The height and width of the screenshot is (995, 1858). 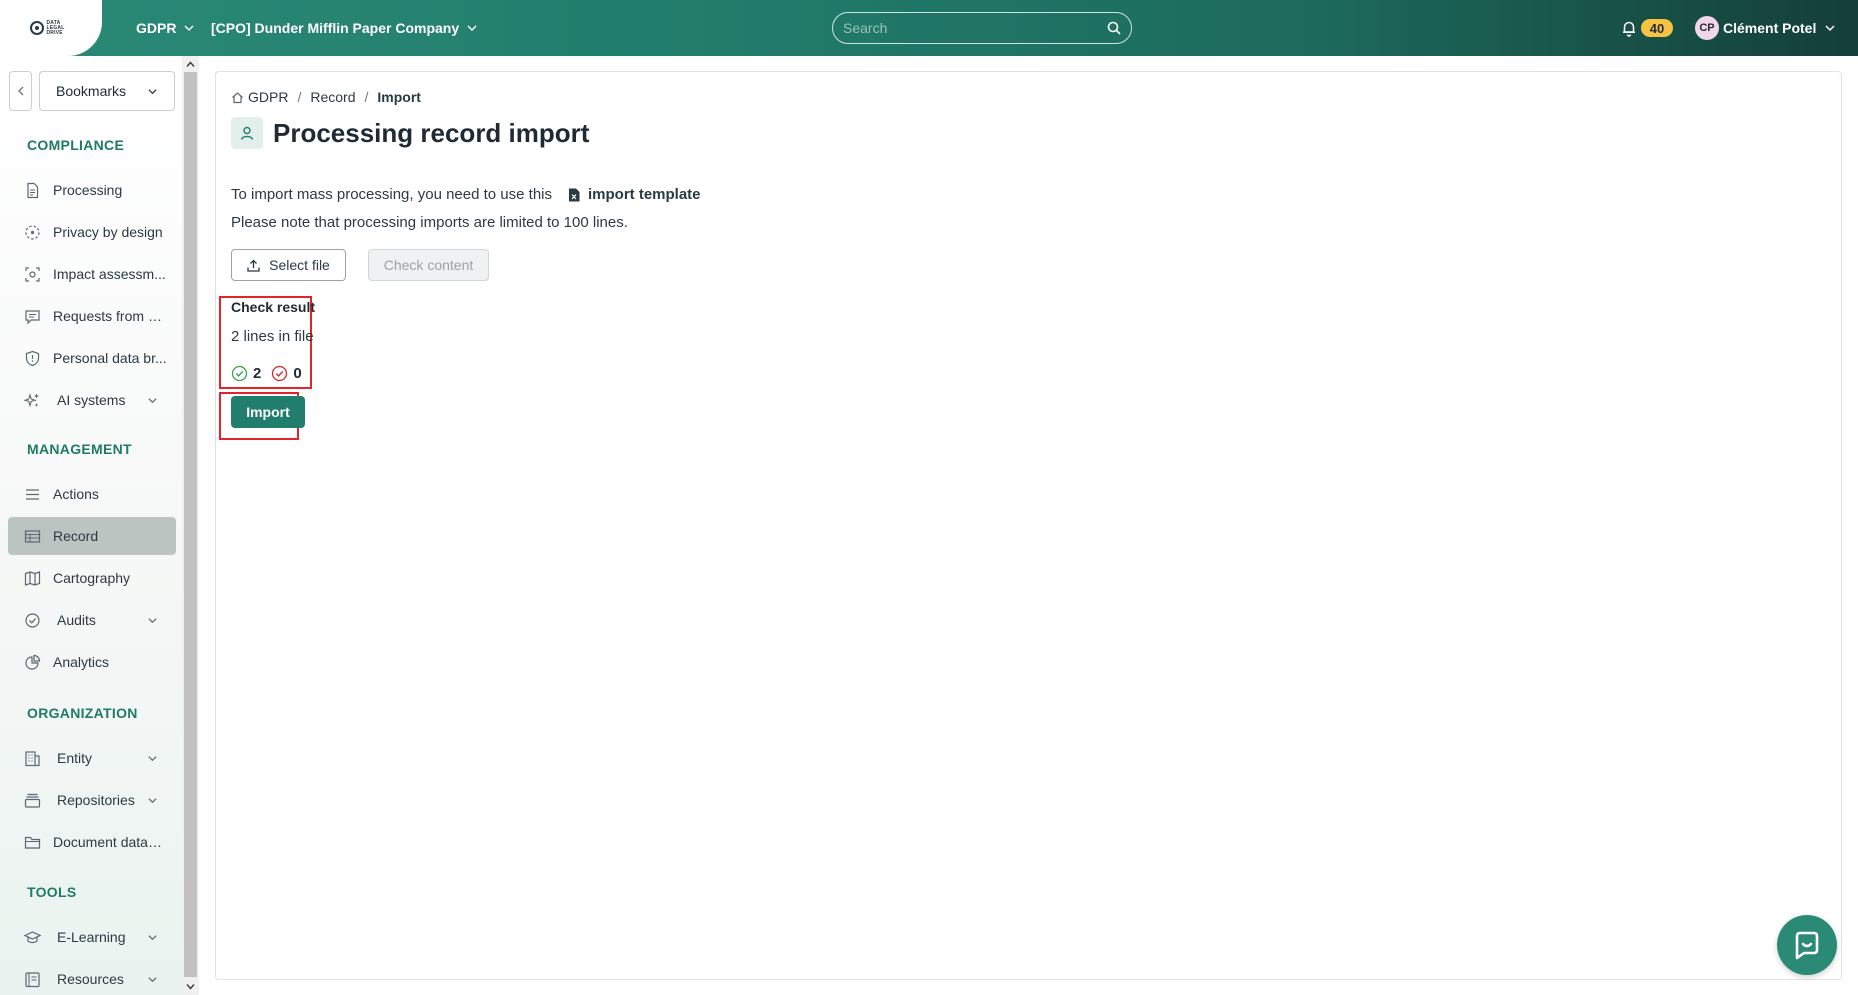 I want to click on section-management: MANAGEMENT, so click(x=79, y=449).